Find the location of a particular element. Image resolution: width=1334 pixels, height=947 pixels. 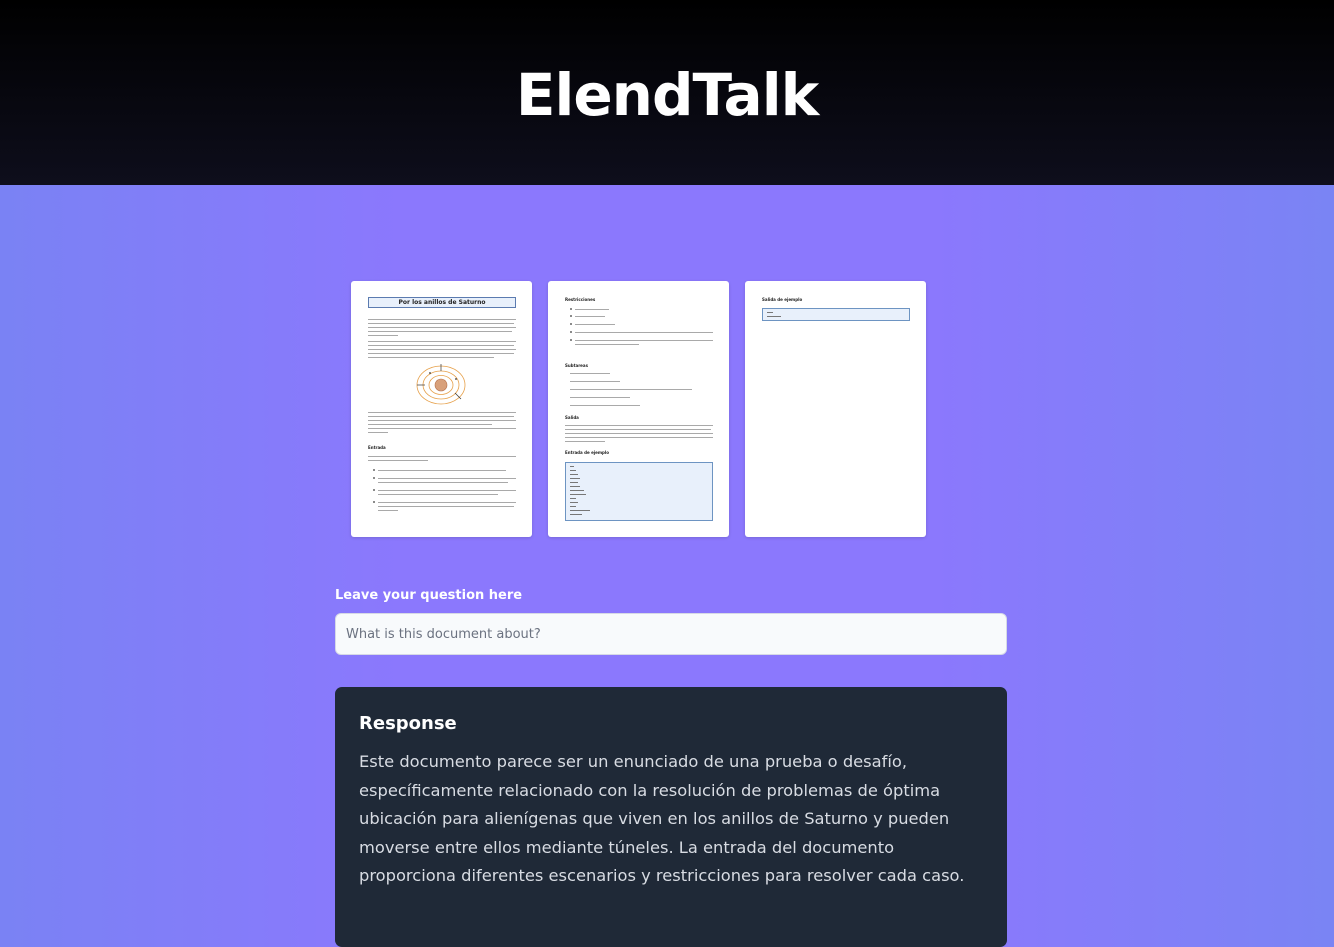

page-2-output-heading: Salida is located at coordinates (572, 417).